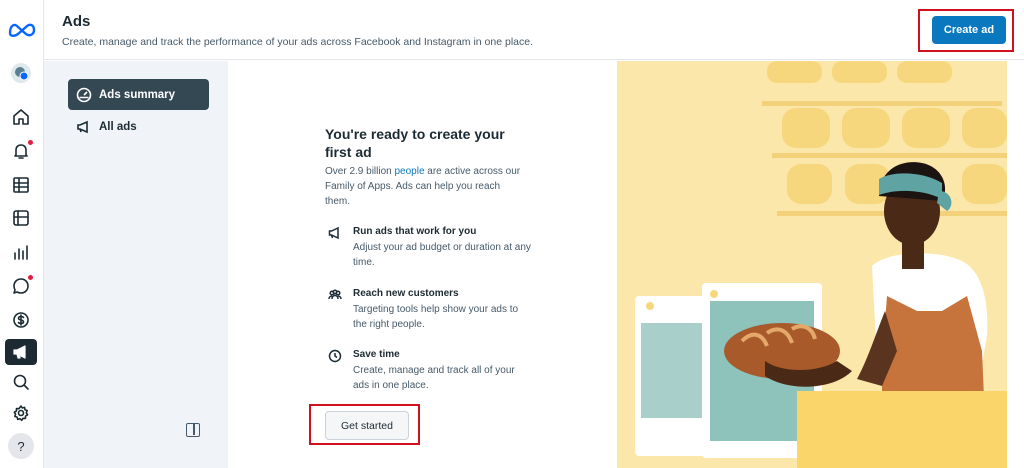 The height and width of the screenshot is (468, 1024). I want to click on notifications-icon, so click(21, 151).